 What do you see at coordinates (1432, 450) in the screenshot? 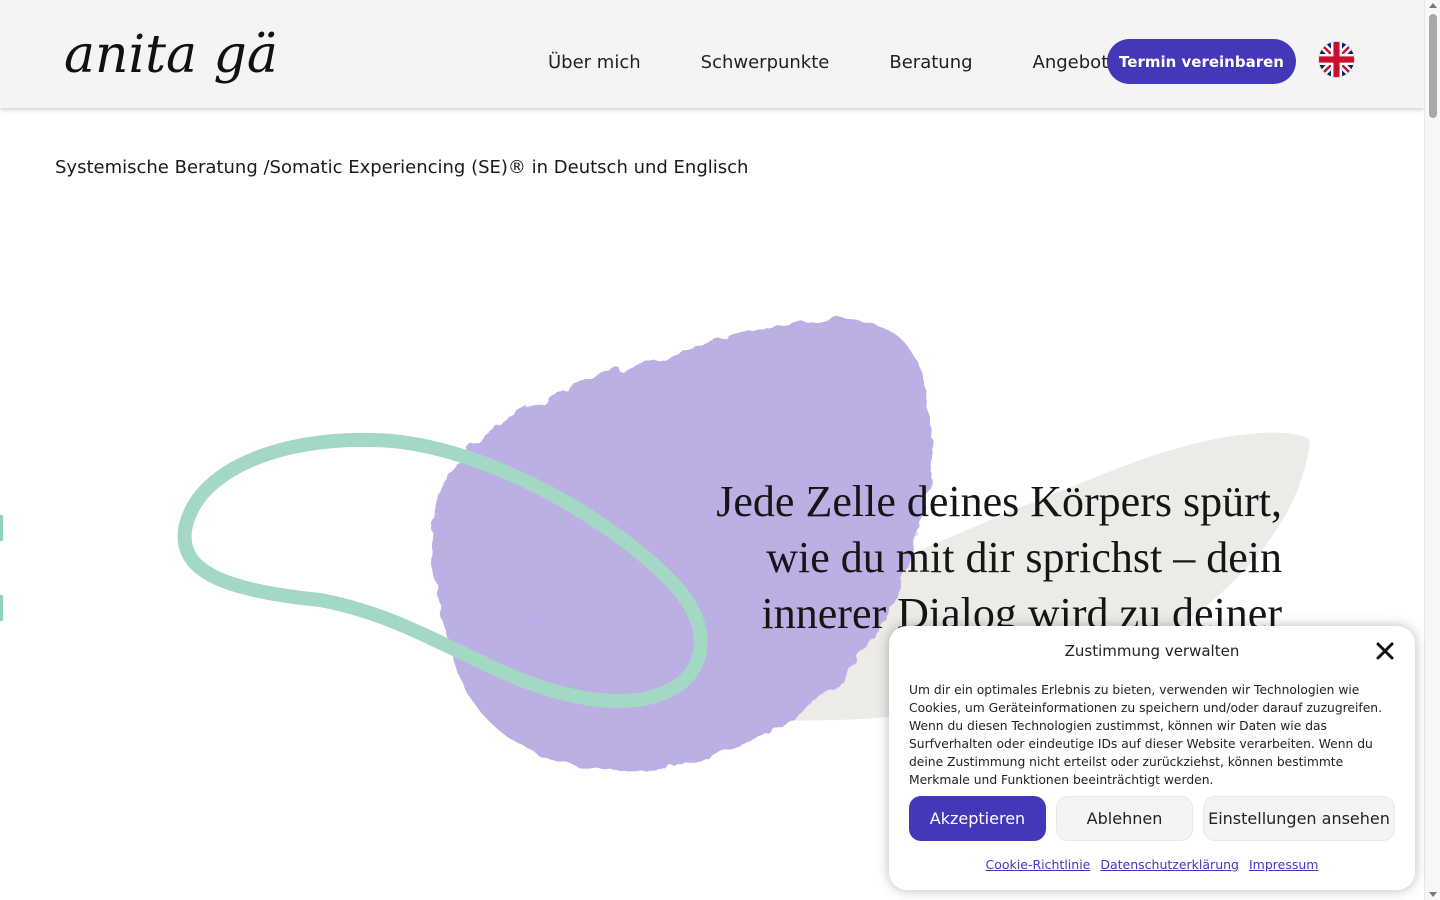
I see `page-scrollbar` at bounding box center [1432, 450].